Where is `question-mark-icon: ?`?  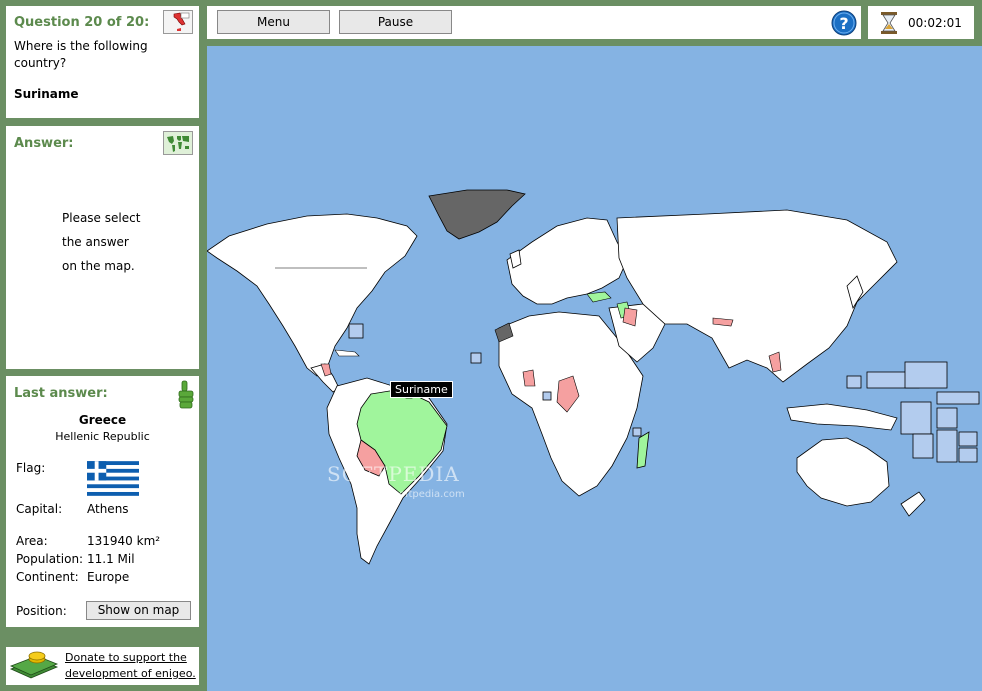 question-mark-icon: ? is located at coordinates (844, 24).